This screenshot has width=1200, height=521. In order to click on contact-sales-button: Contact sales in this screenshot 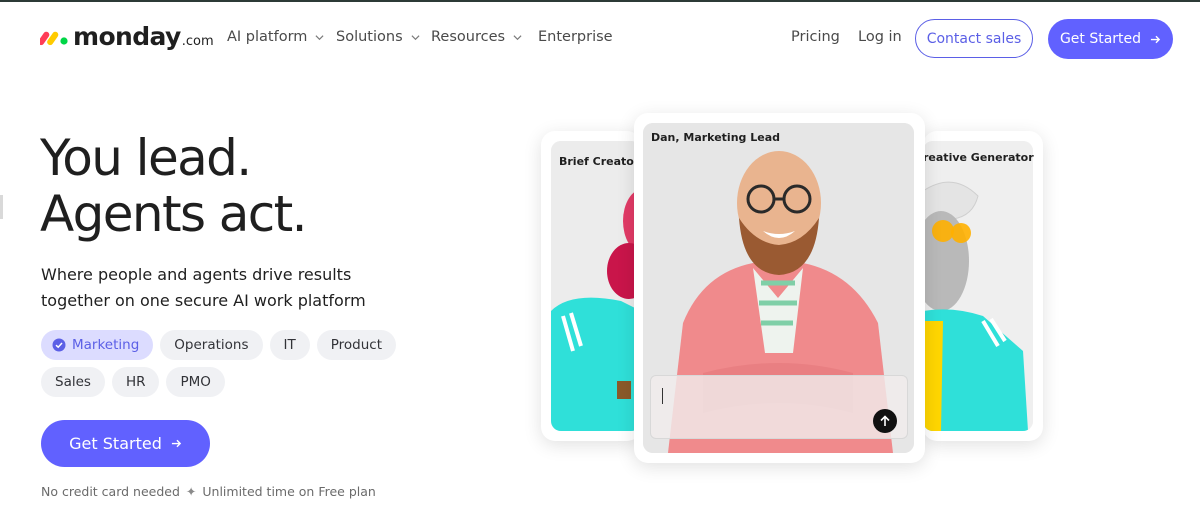, I will do `click(974, 38)`.